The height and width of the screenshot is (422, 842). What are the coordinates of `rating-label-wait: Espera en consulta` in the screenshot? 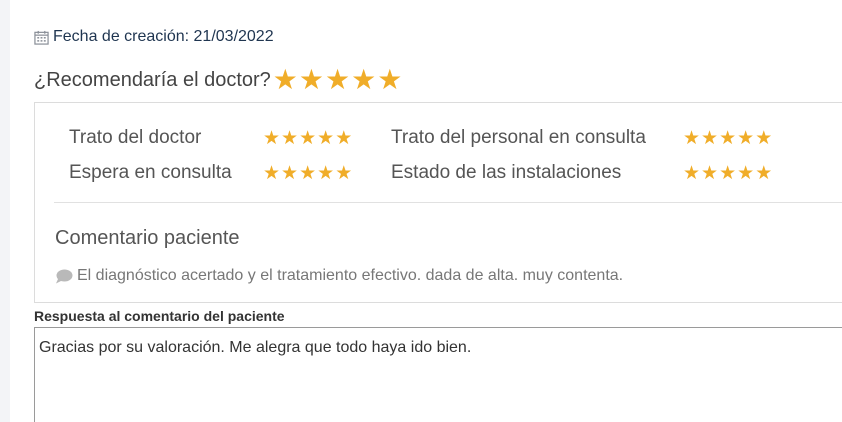 It's located at (150, 172).